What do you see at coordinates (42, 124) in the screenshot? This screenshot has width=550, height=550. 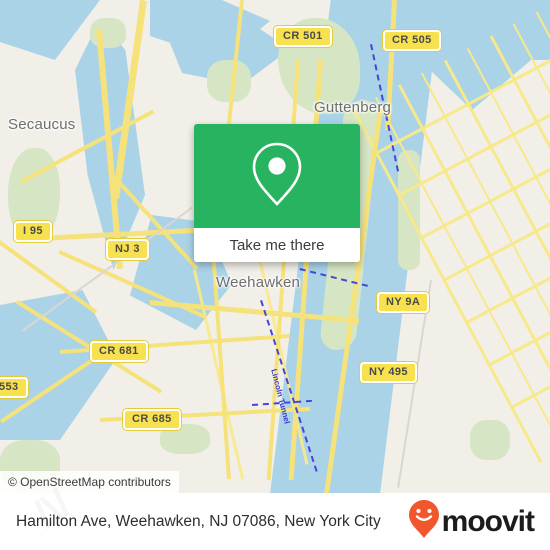 I see `city-label-secaucus: Secaucus` at bounding box center [42, 124].